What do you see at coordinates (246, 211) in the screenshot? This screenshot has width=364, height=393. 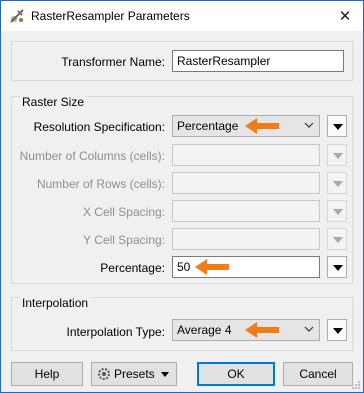 I see `x-cell-spacing-input` at bounding box center [246, 211].